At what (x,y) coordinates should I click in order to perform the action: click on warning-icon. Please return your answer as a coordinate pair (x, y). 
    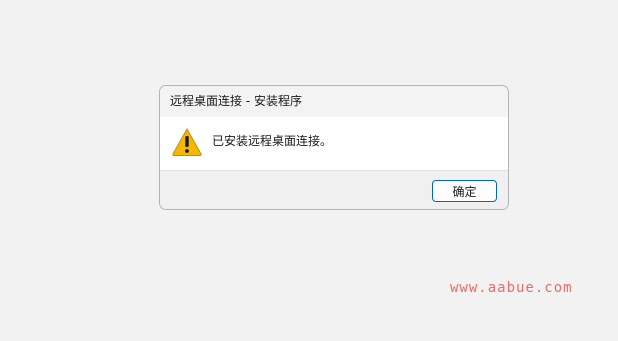
    Looking at the image, I should click on (187, 141).